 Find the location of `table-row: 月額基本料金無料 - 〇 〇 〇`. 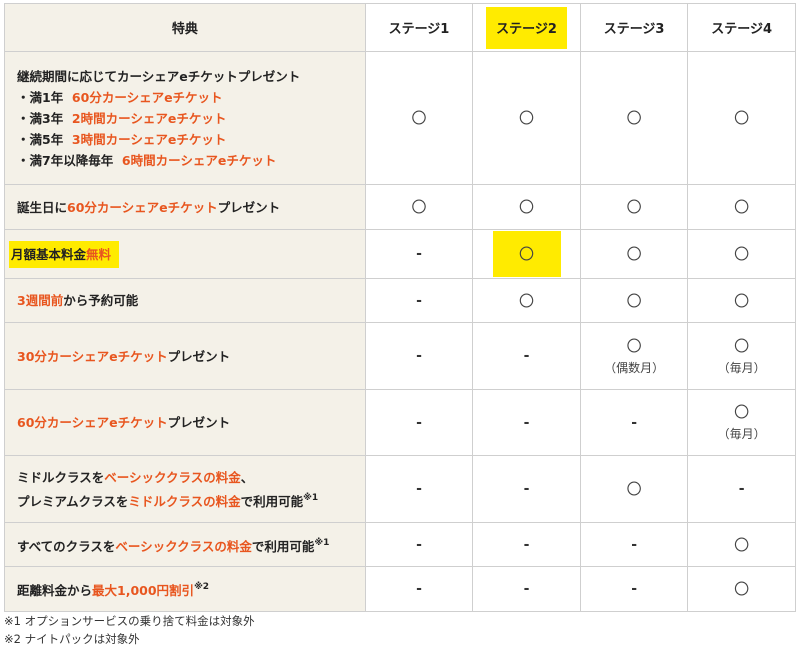

table-row: 月額基本料金無料 - 〇 〇 〇 is located at coordinates (400, 254).